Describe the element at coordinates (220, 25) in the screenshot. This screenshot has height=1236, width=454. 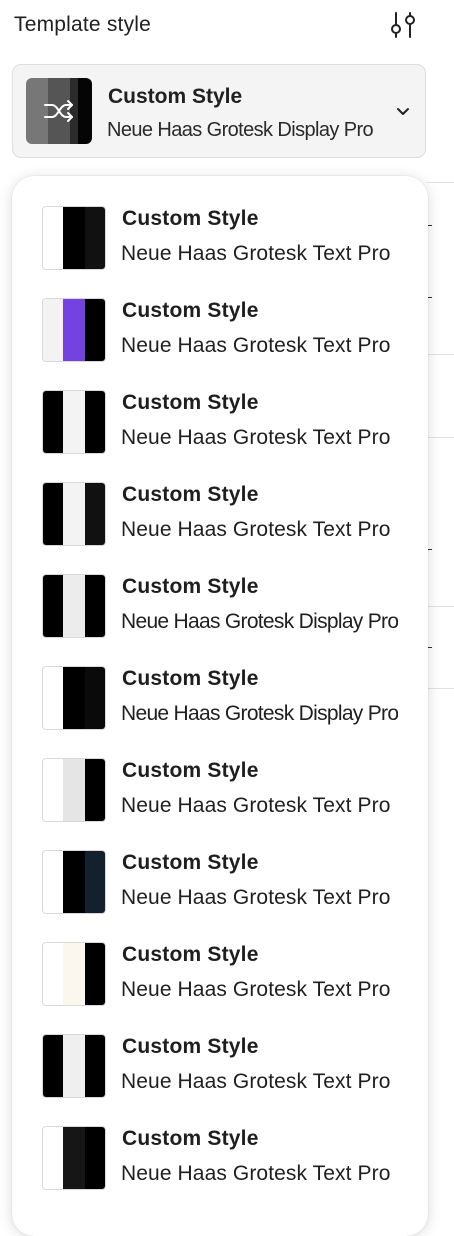
I see `template-style-header: Template style` at that location.